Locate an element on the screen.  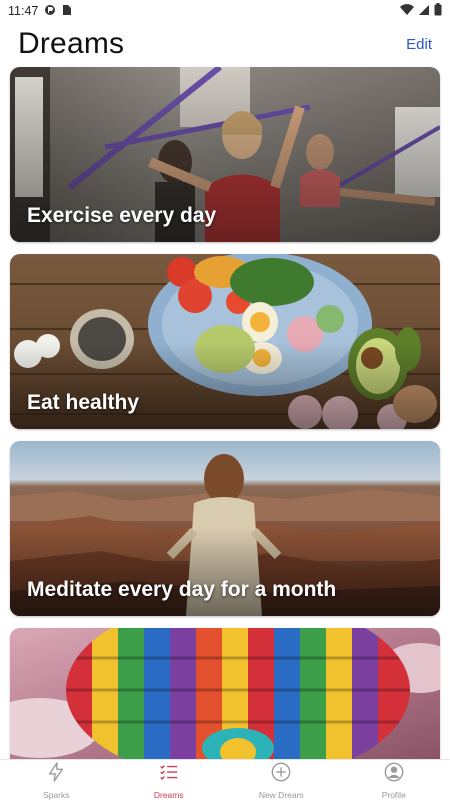
dream-card-caption: Meditate every day for a month is located at coordinates (182, 589).